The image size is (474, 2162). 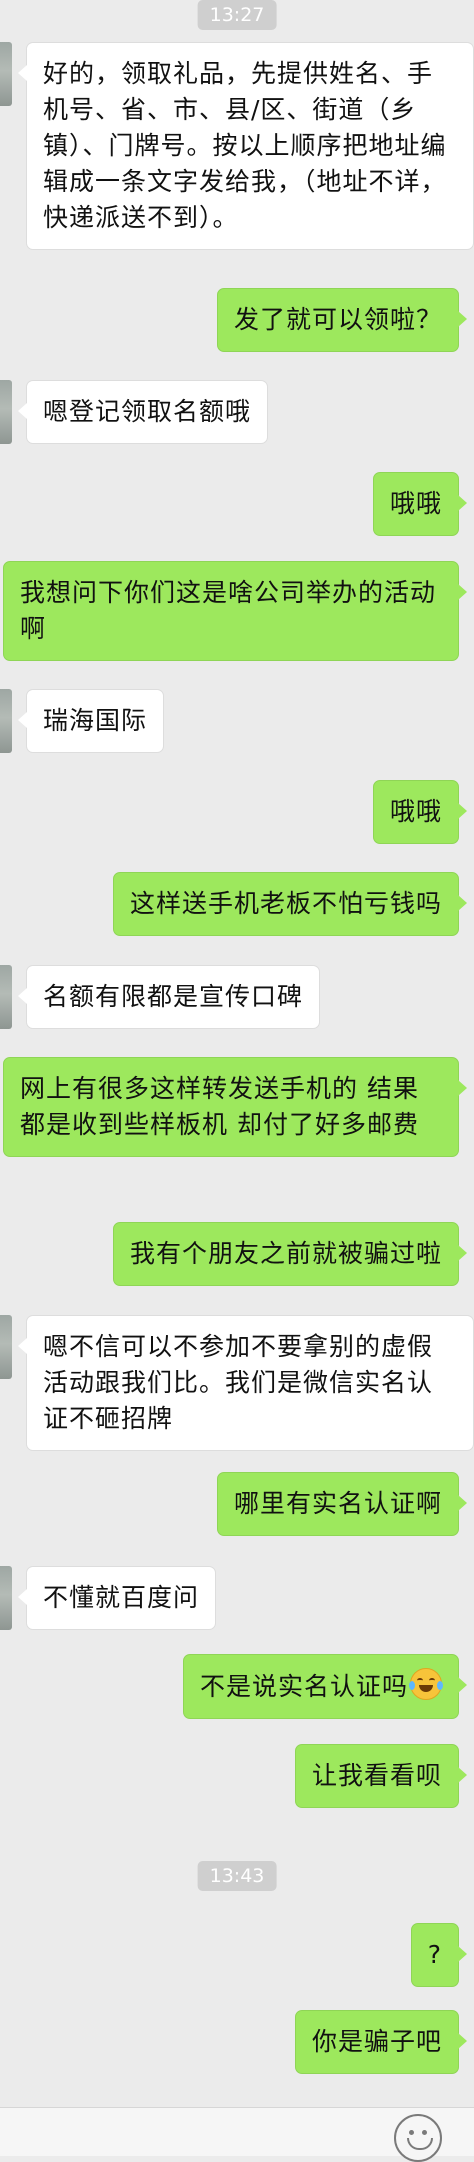 What do you see at coordinates (376, 1775) in the screenshot?
I see `message-text: 让我看看呗` at bounding box center [376, 1775].